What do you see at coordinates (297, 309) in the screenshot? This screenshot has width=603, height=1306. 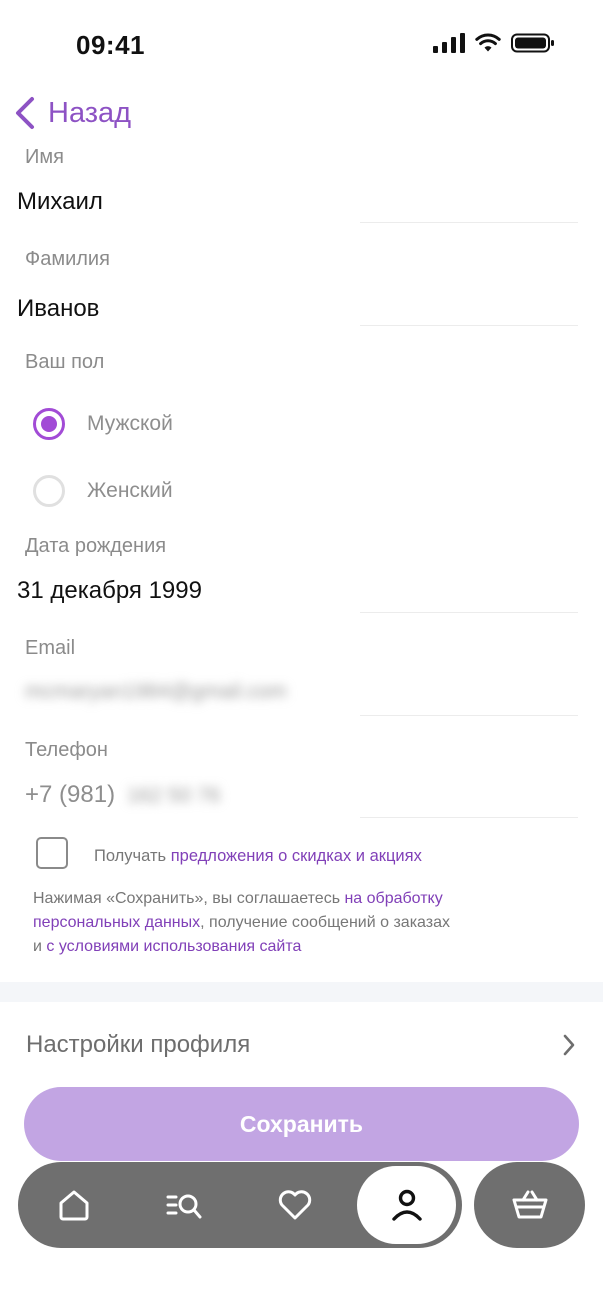 I see `last-name-field: Иванов` at bounding box center [297, 309].